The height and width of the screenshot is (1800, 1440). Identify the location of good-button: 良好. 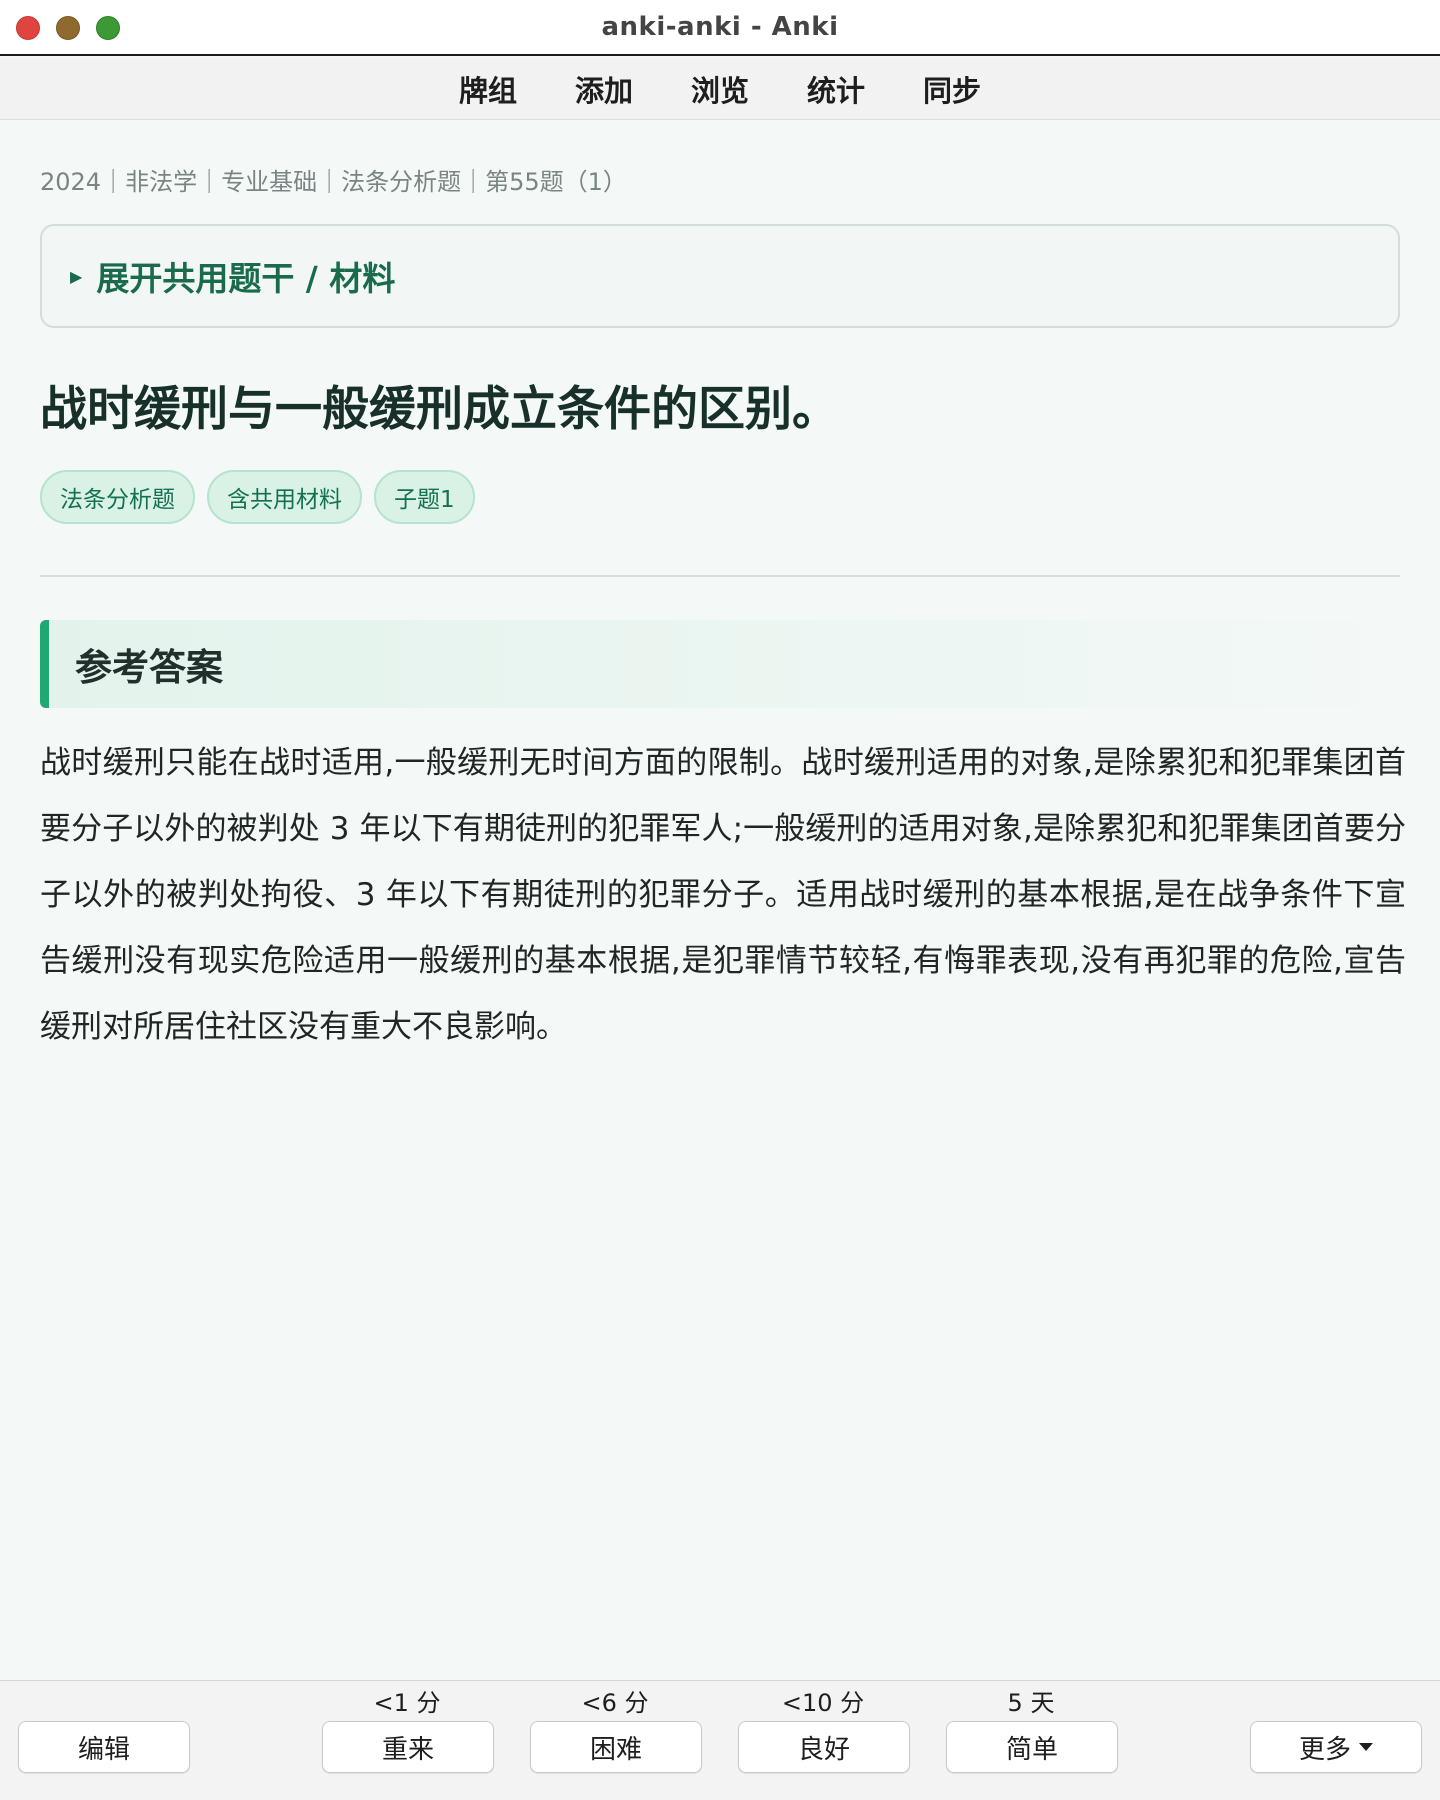
(824, 1747).